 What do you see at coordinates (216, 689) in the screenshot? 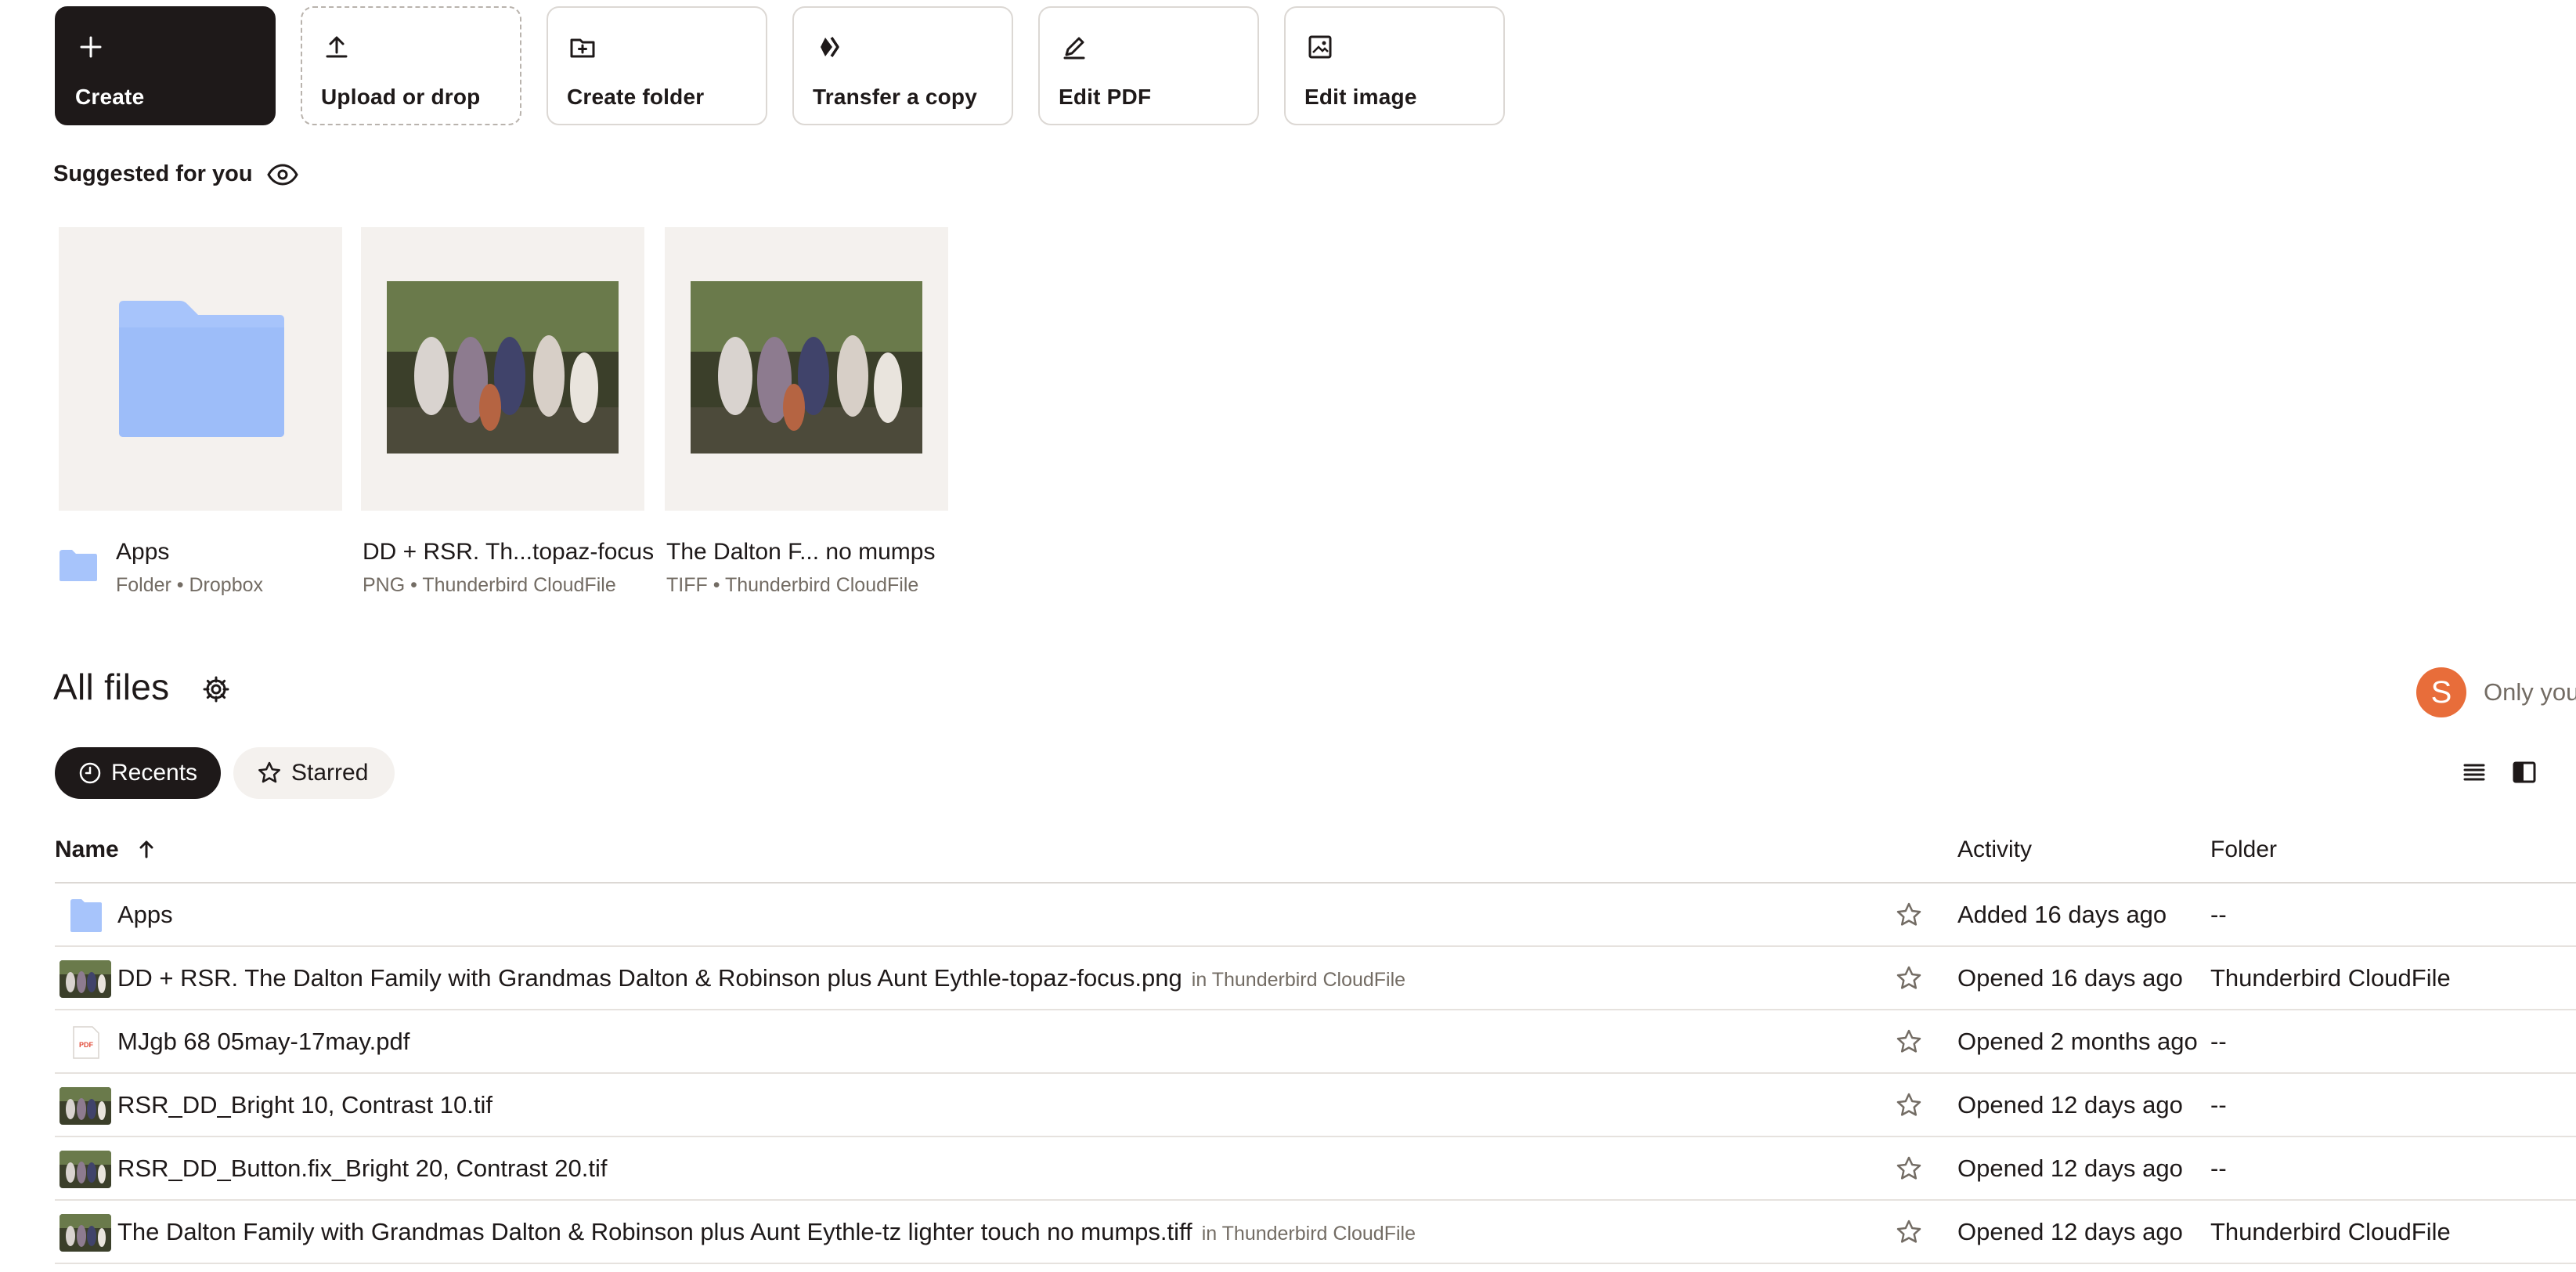
I see `gear-icon` at bounding box center [216, 689].